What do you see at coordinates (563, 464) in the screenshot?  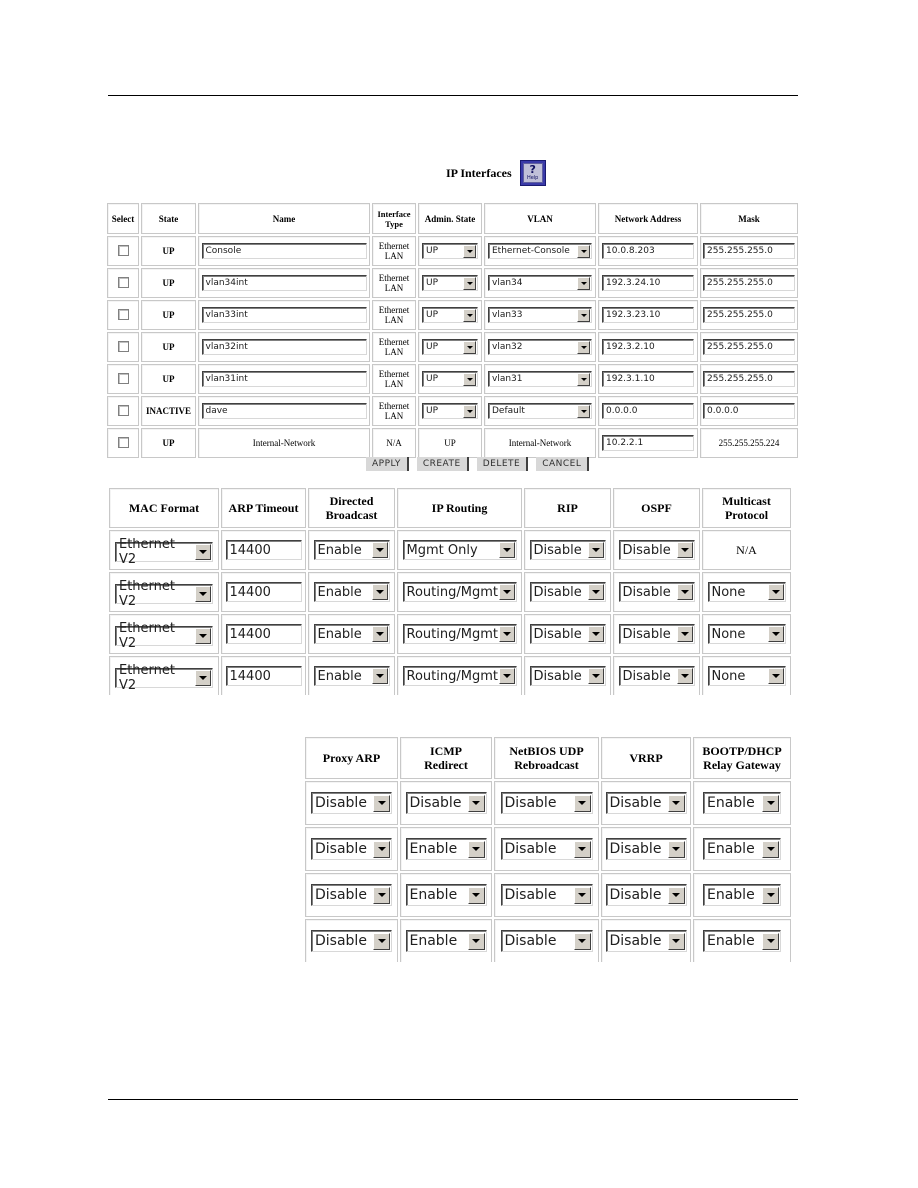 I see `cancel-button: CANCEL` at bounding box center [563, 464].